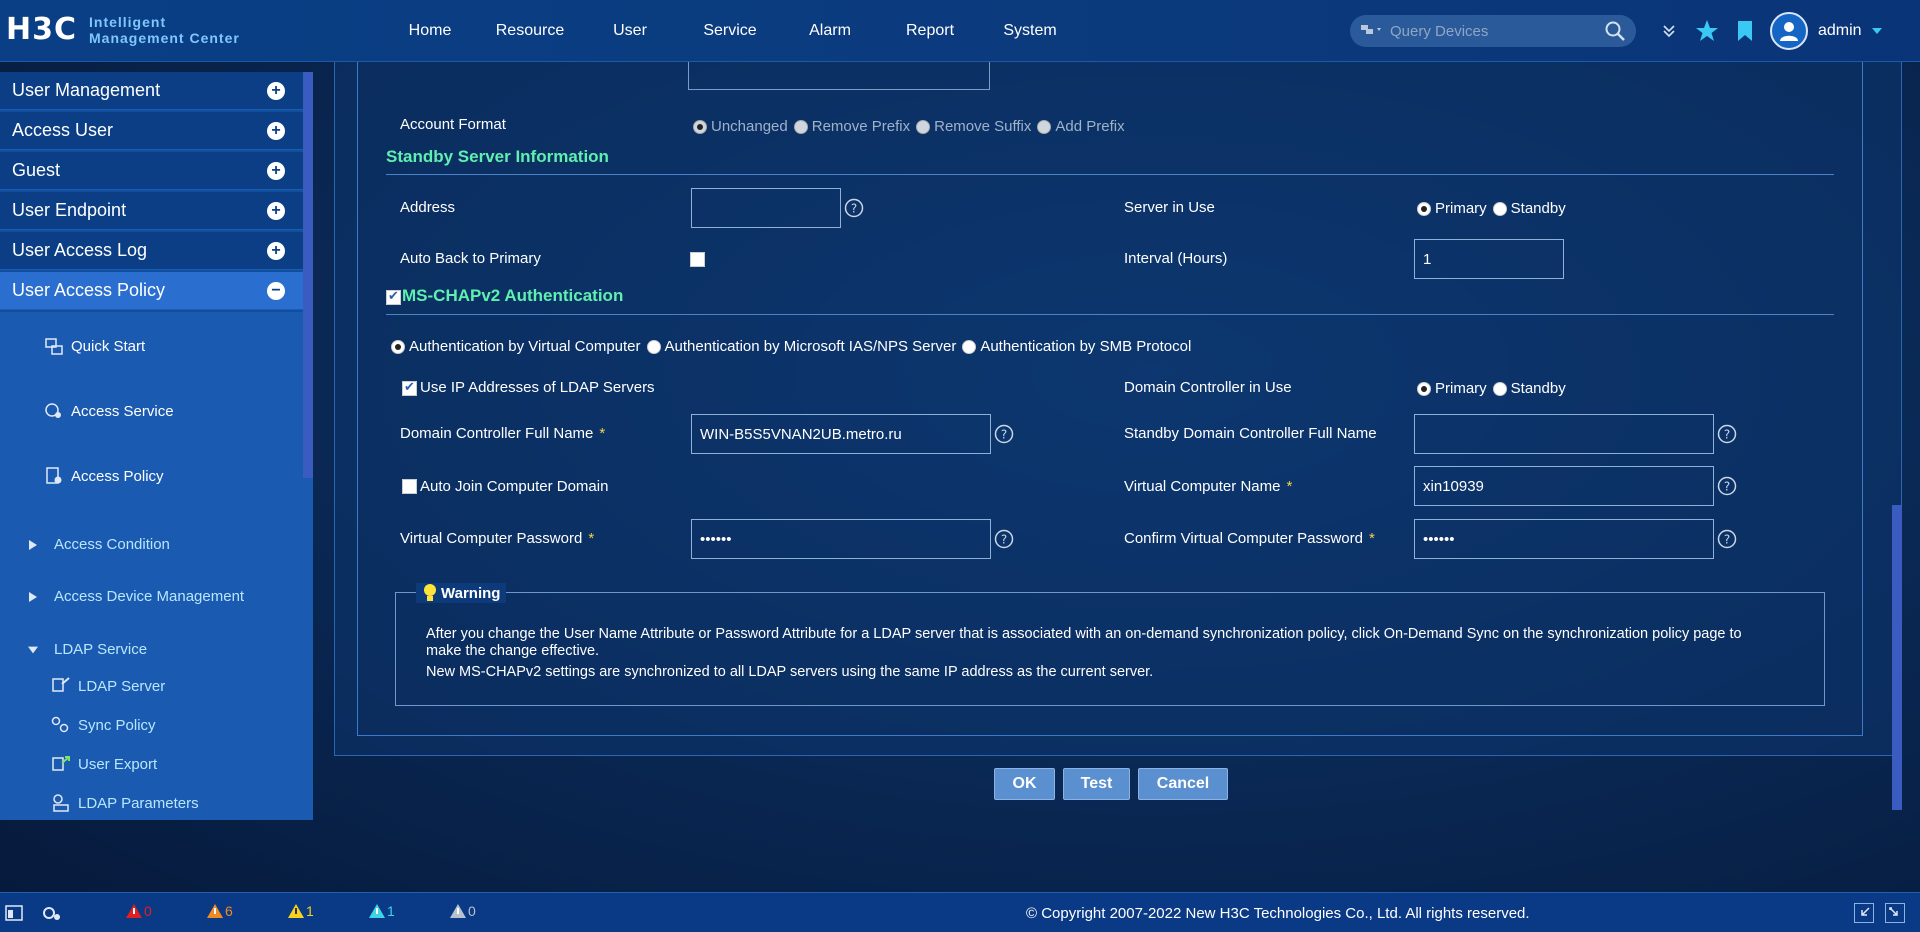 The width and height of the screenshot is (1920, 932). What do you see at coordinates (156, 211) in the screenshot?
I see `sidebar-group-user-endpoint: User Endpoint +` at bounding box center [156, 211].